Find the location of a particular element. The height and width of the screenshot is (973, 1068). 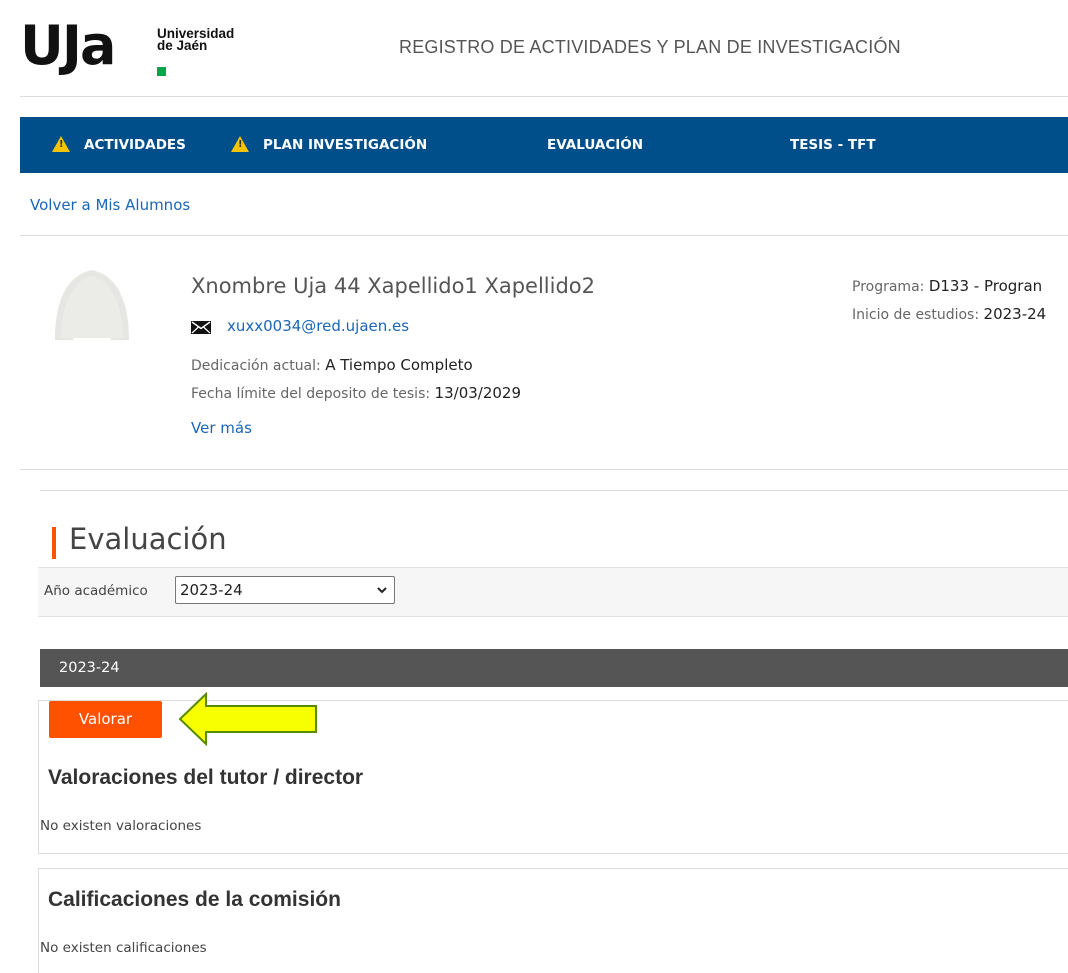

back-to-students-link: Volver a Mis Alumnos is located at coordinates (110, 205).